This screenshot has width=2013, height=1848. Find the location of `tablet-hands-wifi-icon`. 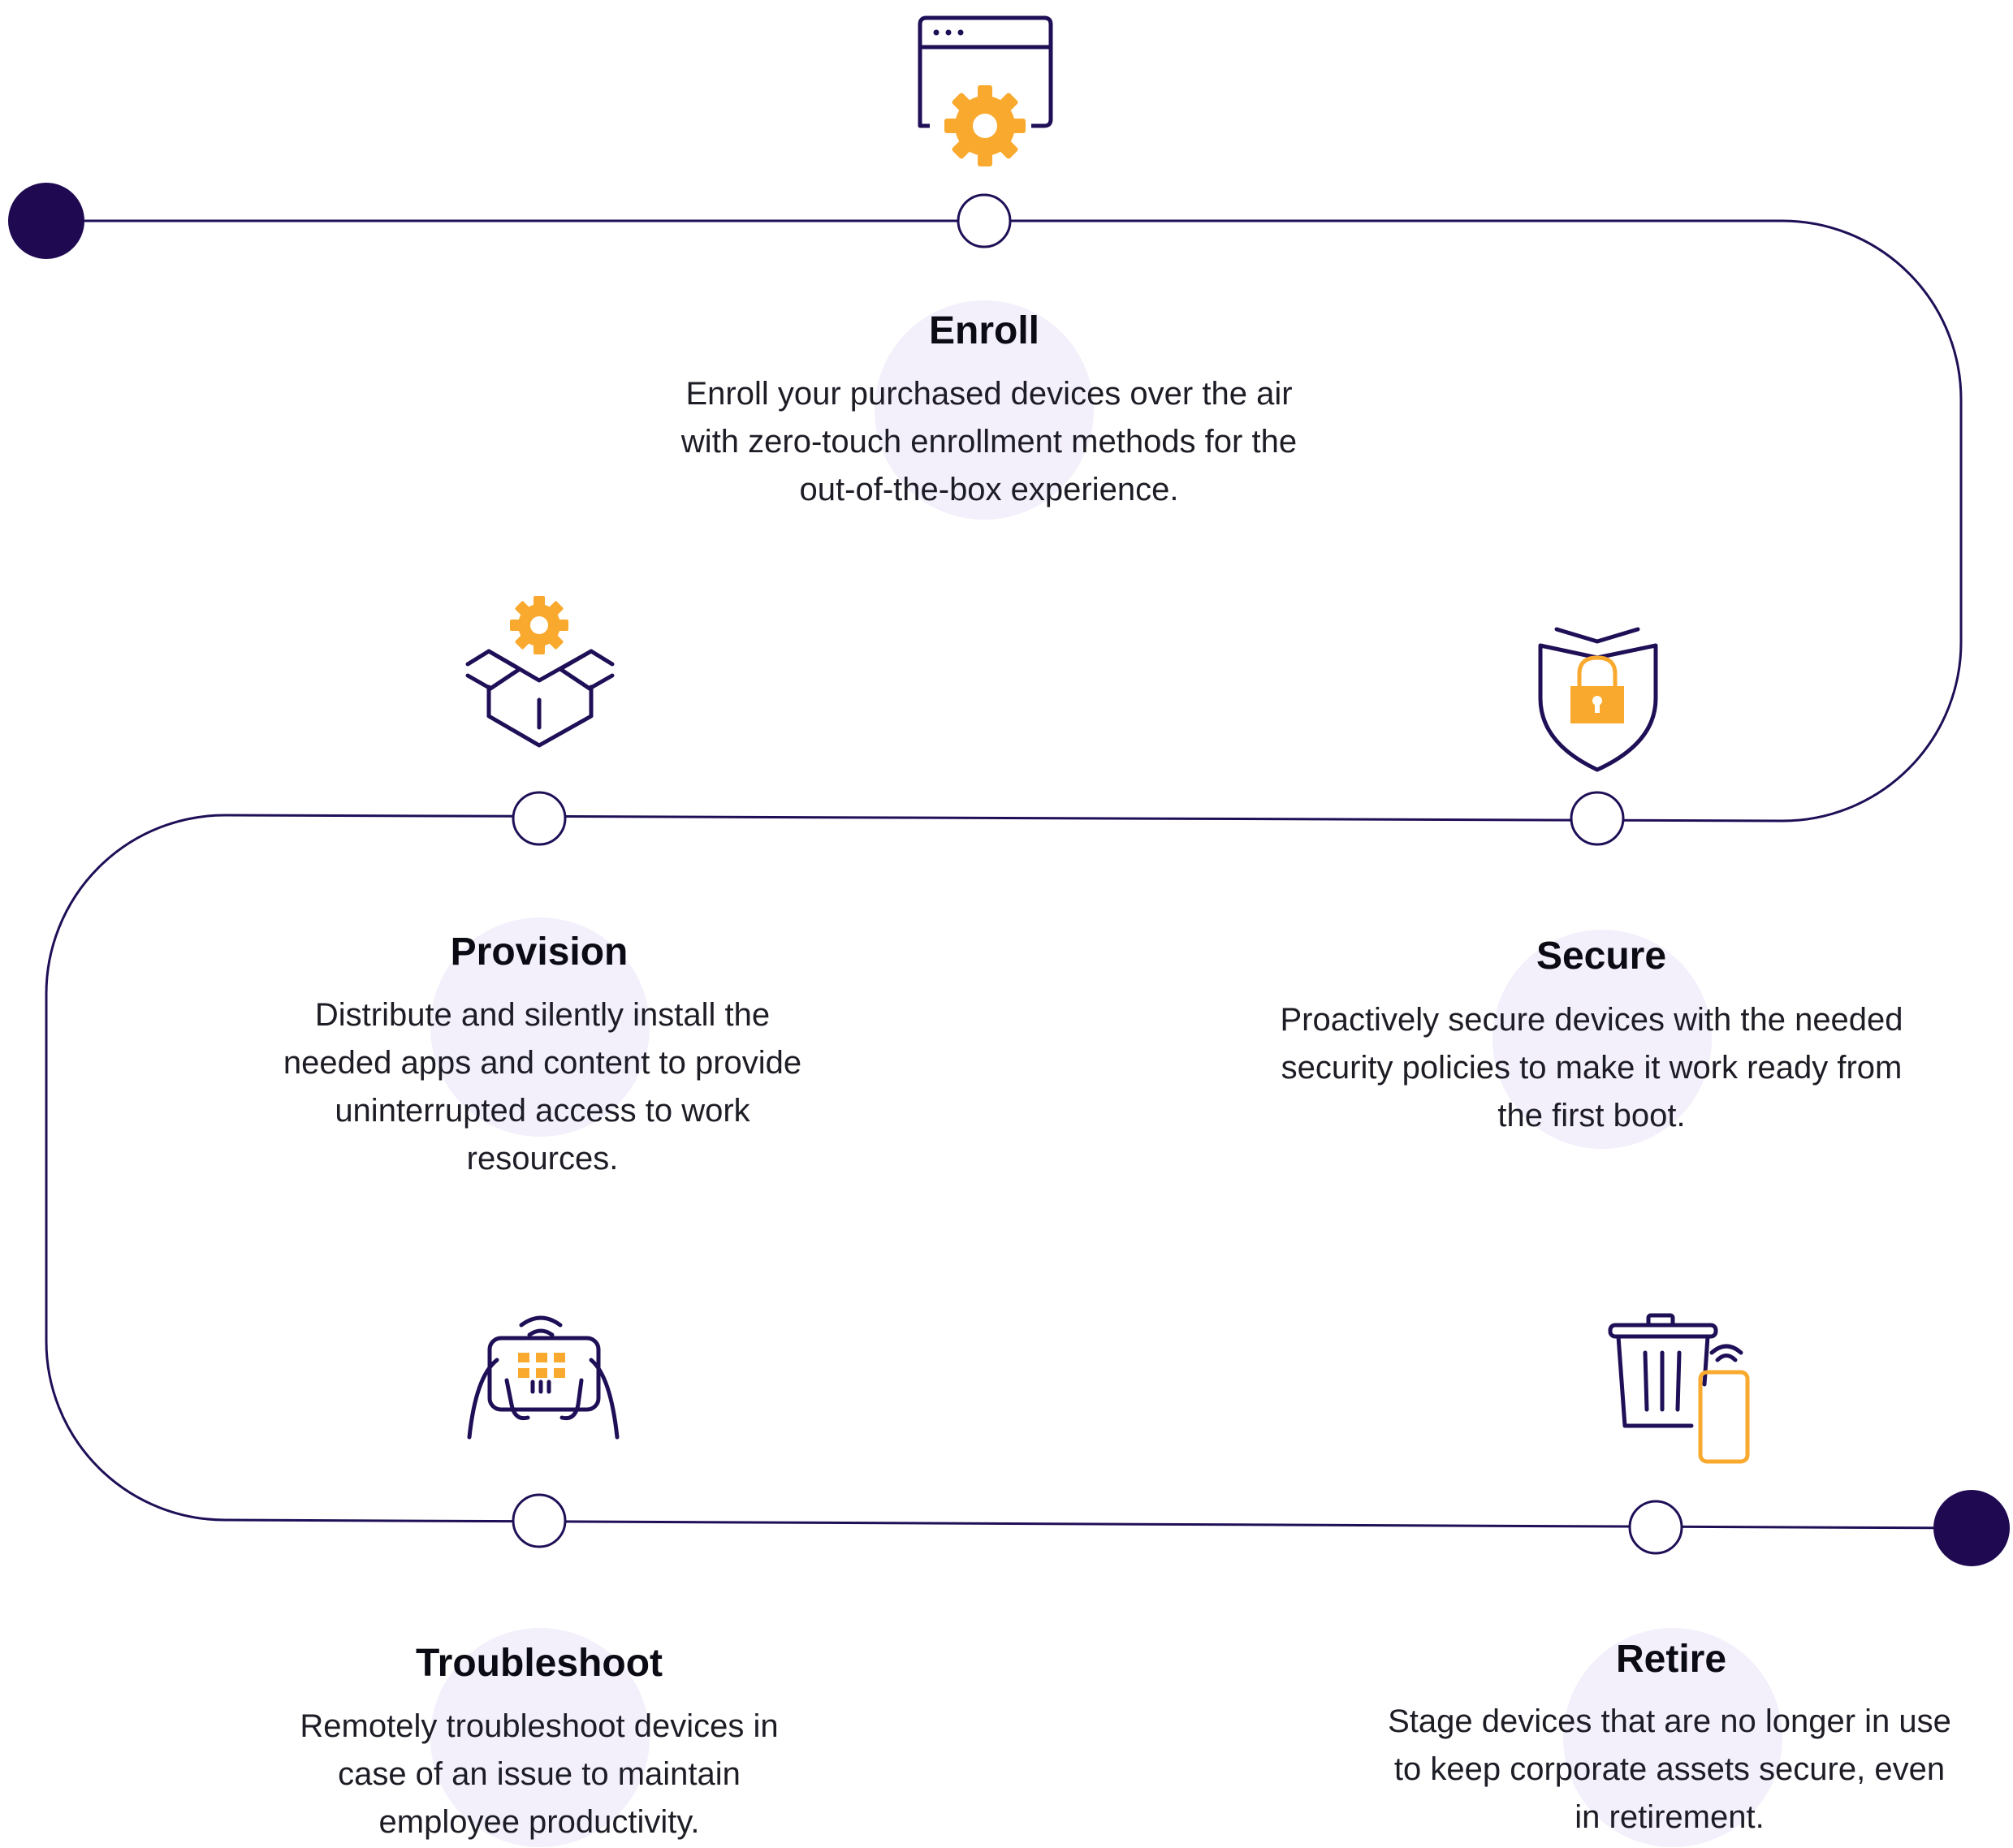

tablet-hands-wifi-icon is located at coordinates (543, 1377).